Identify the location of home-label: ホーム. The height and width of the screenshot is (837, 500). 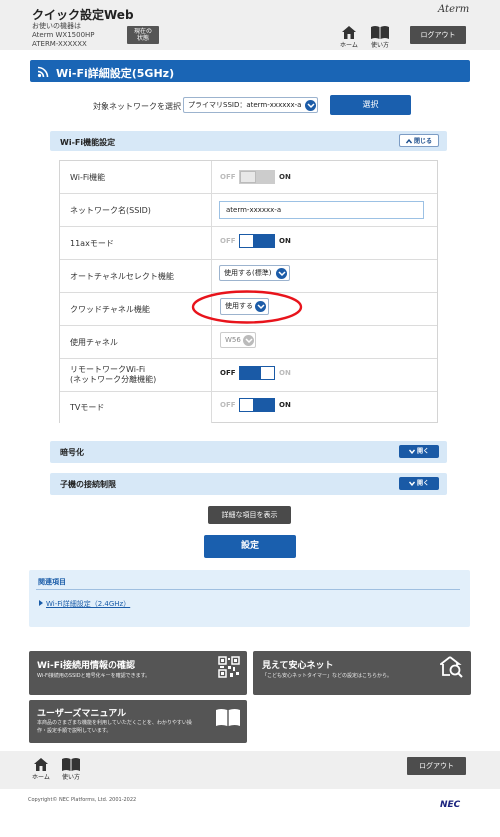
(349, 44).